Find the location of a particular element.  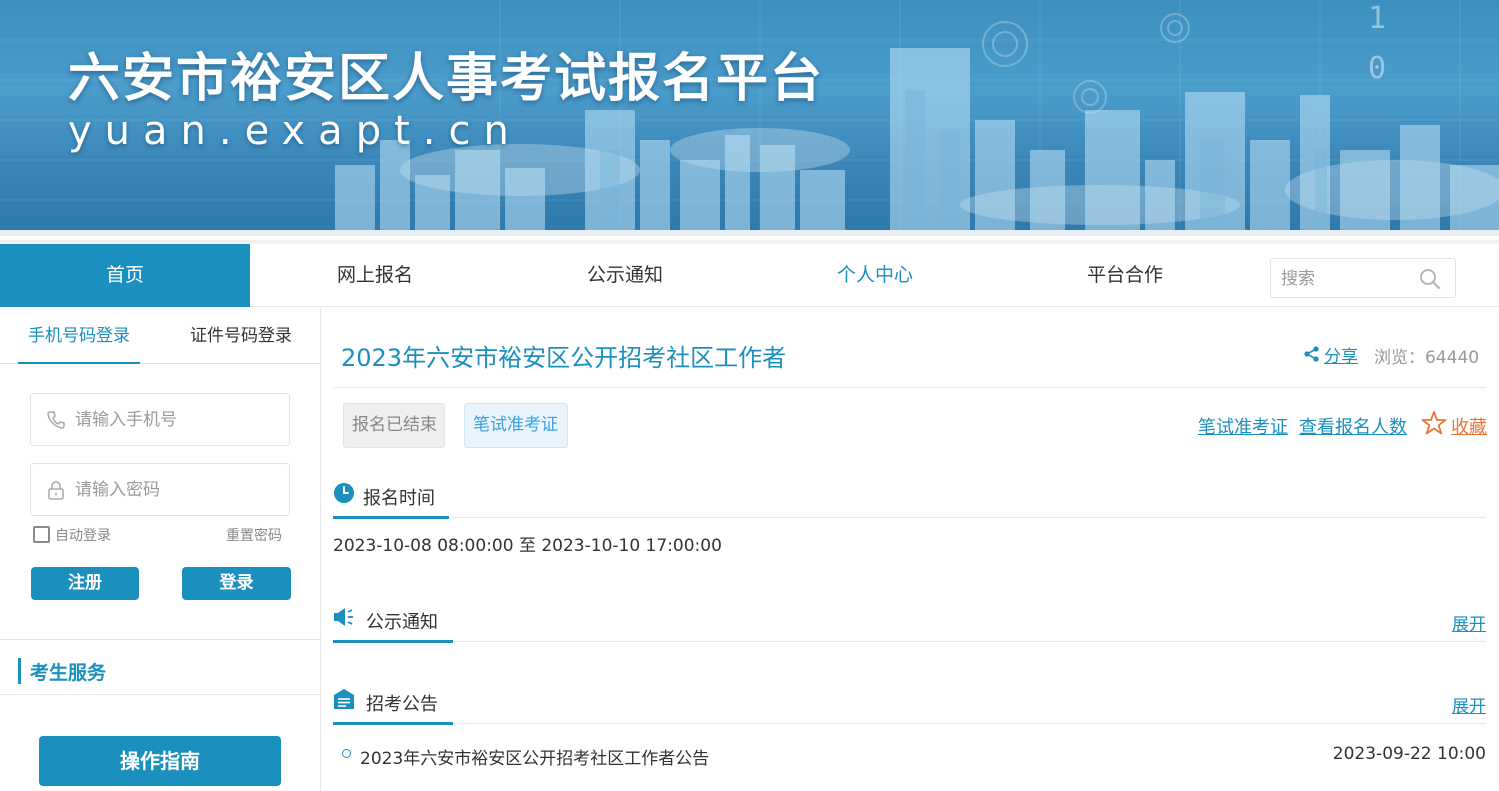

view-count-value: 64440 is located at coordinates (1452, 358).